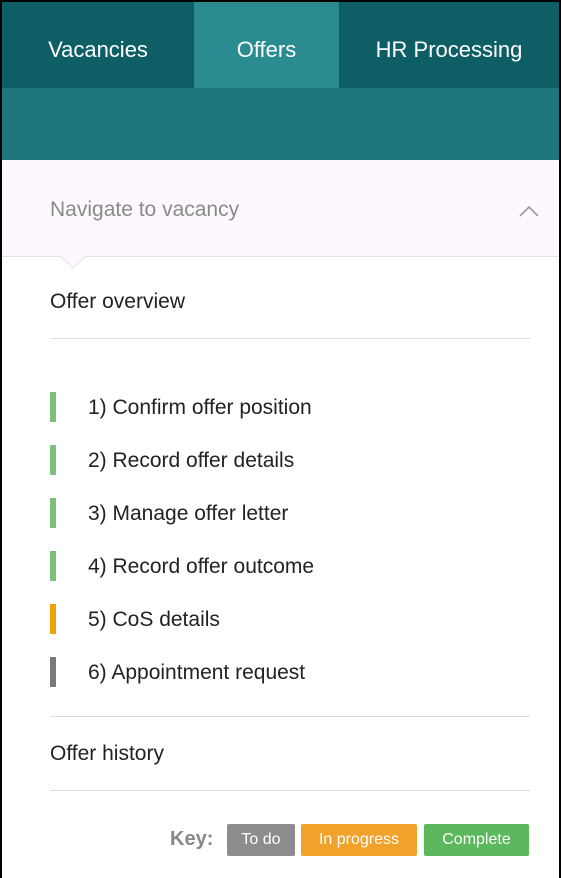  I want to click on offer-overview-link: Offer overview, so click(117, 302).